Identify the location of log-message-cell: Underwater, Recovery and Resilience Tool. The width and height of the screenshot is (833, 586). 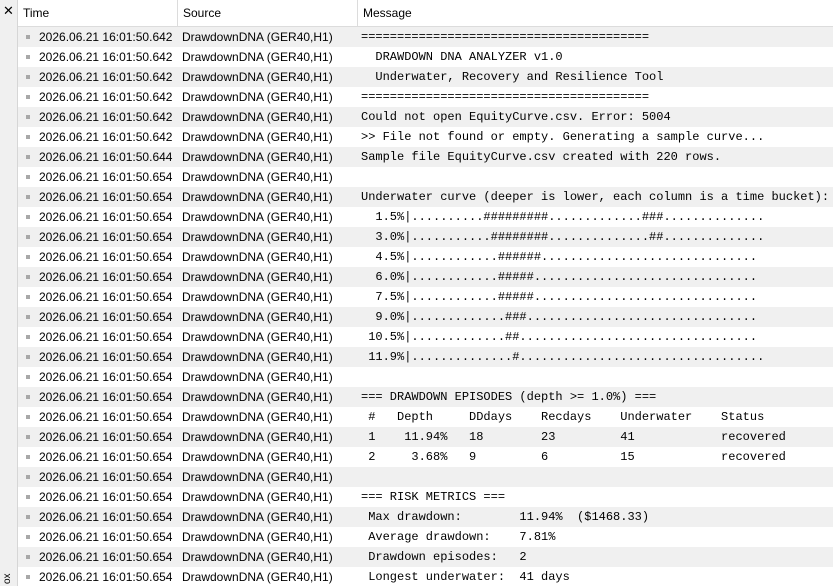
(512, 77).